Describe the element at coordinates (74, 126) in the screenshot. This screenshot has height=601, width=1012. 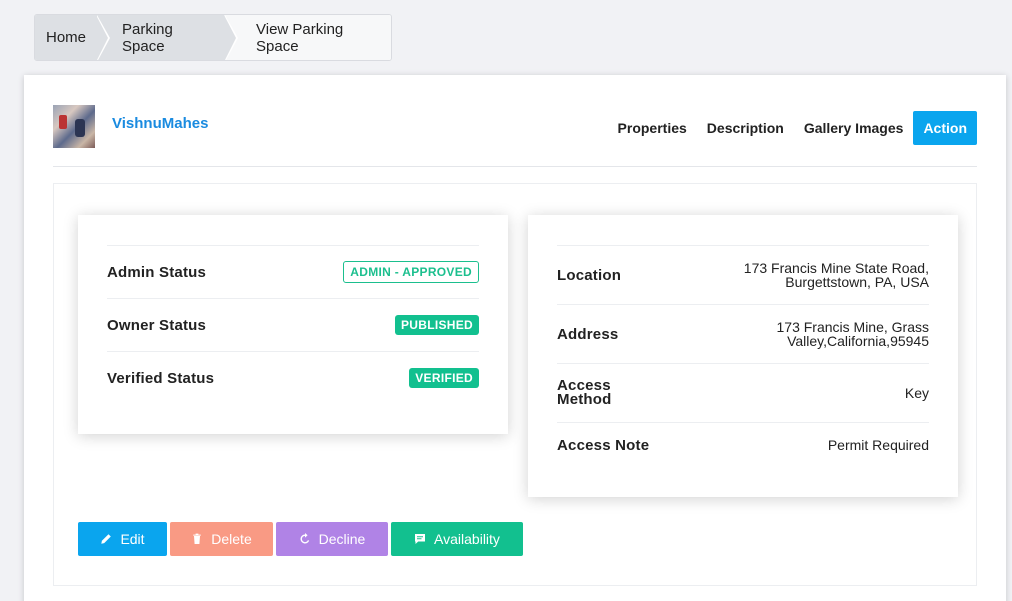
I see `avatar` at that location.